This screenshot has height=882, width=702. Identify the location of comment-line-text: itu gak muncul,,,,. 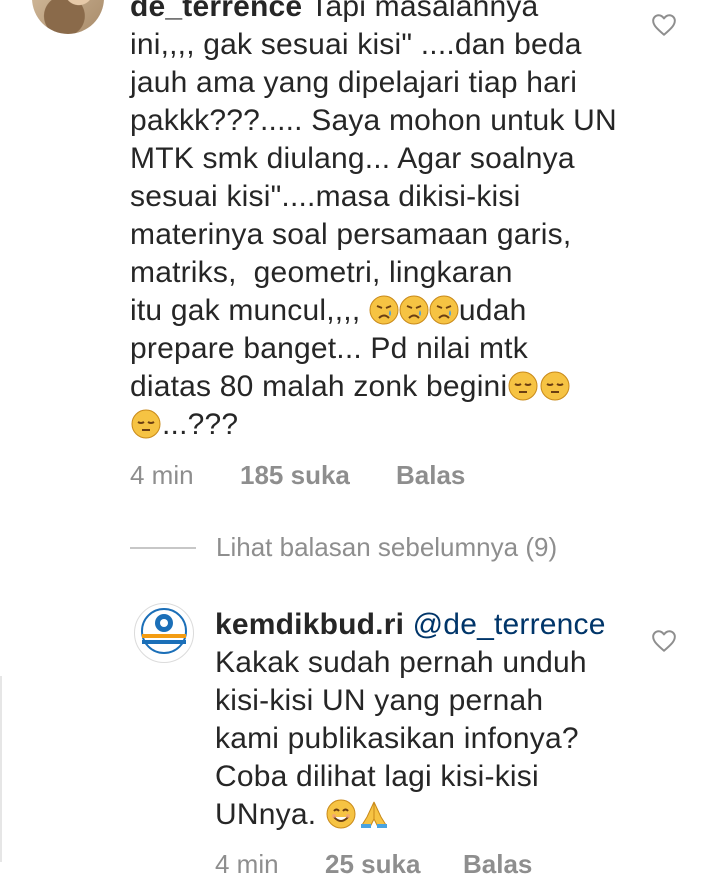
(249, 310).